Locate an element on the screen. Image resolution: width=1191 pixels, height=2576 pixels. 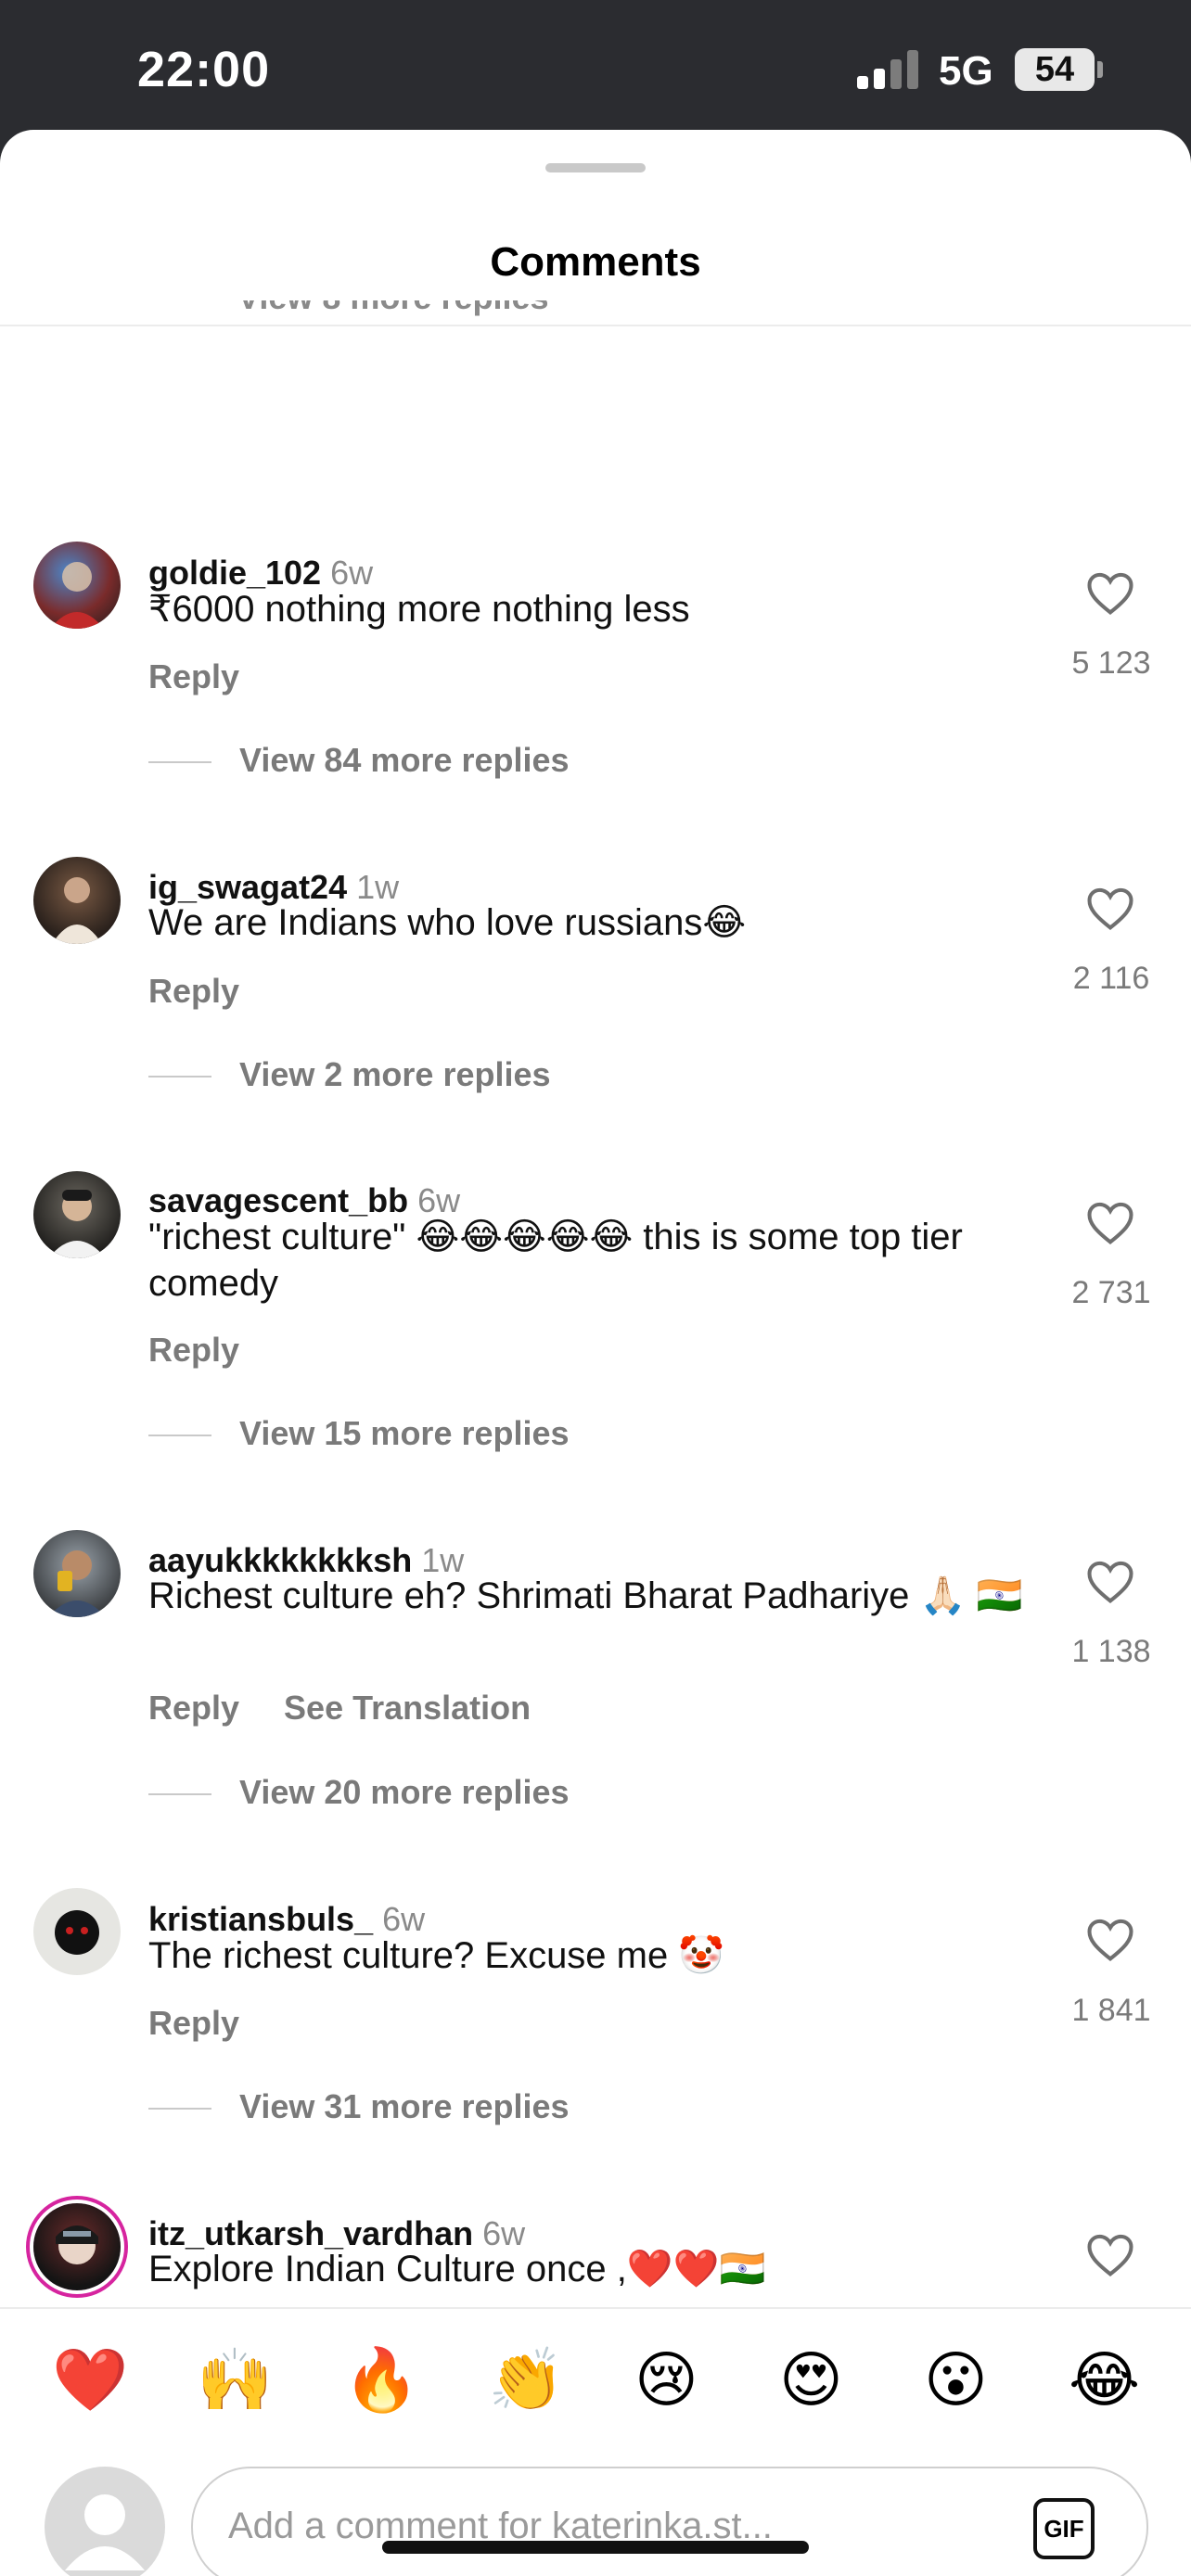
emoji-fire-button: 🔥 is located at coordinates (381, 2380).